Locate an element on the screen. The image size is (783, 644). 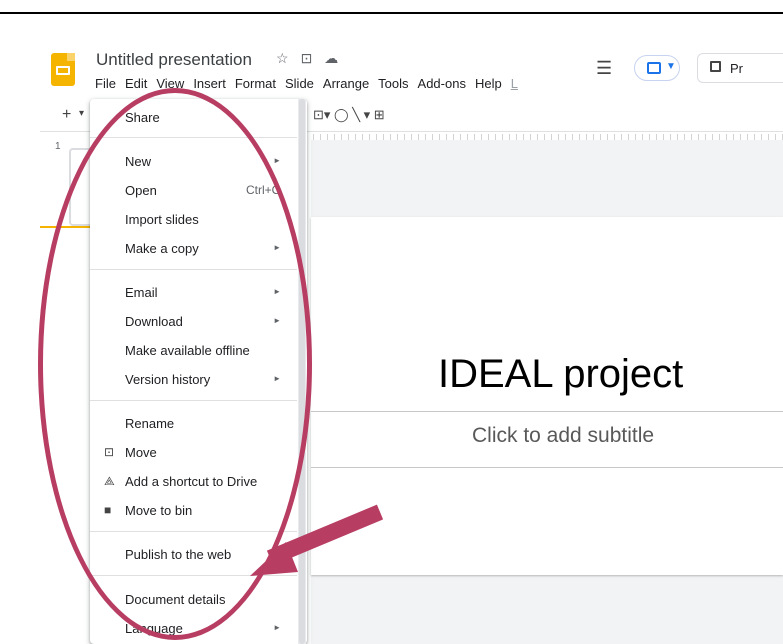
star-icon: ☆ is located at coordinates (282, 58).